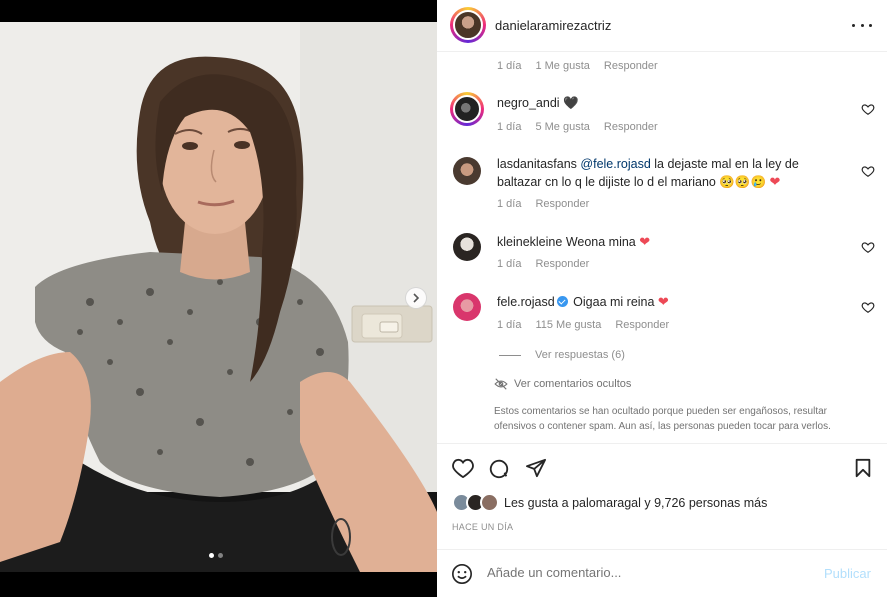 The image size is (887, 597). Describe the element at coordinates (536, 468) in the screenshot. I see `share-paper-plane-icon` at that location.